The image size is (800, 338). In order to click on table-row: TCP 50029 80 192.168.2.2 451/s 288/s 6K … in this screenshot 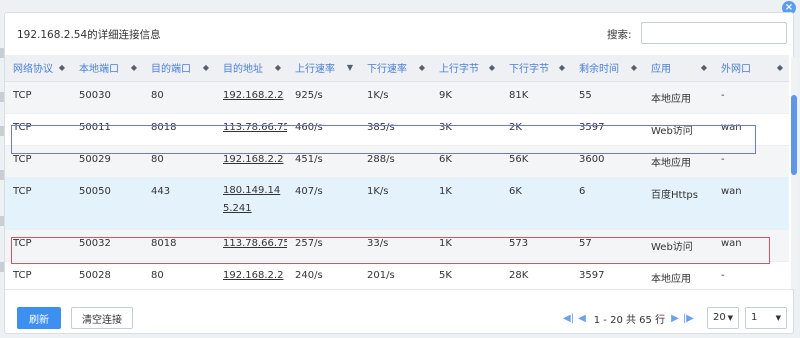, I will do `click(397, 161)`.